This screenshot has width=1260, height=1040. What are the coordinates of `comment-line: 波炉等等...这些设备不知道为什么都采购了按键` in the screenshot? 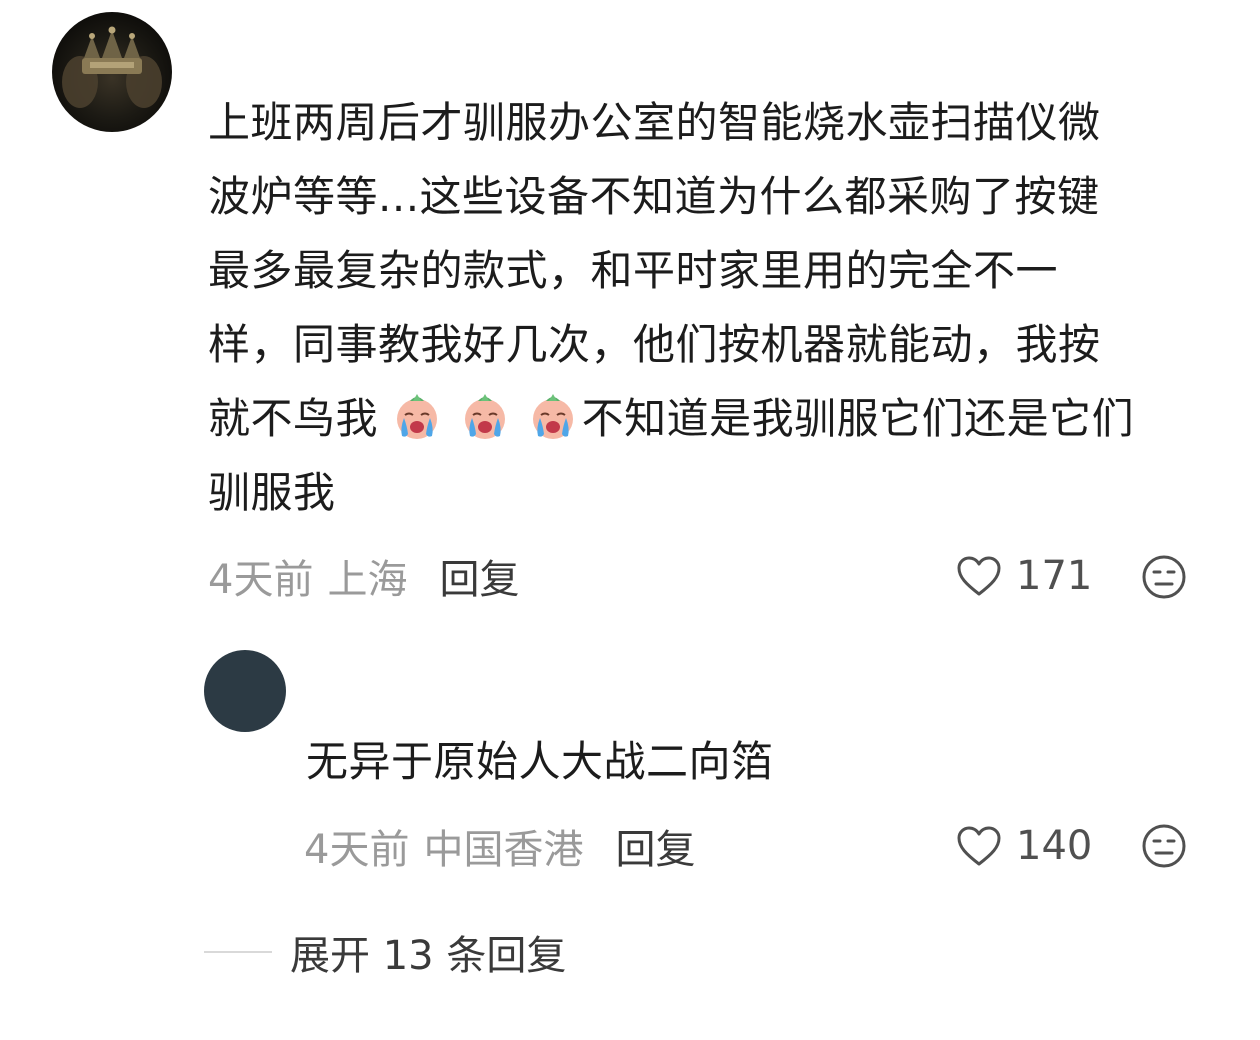 It's located at (654, 196).